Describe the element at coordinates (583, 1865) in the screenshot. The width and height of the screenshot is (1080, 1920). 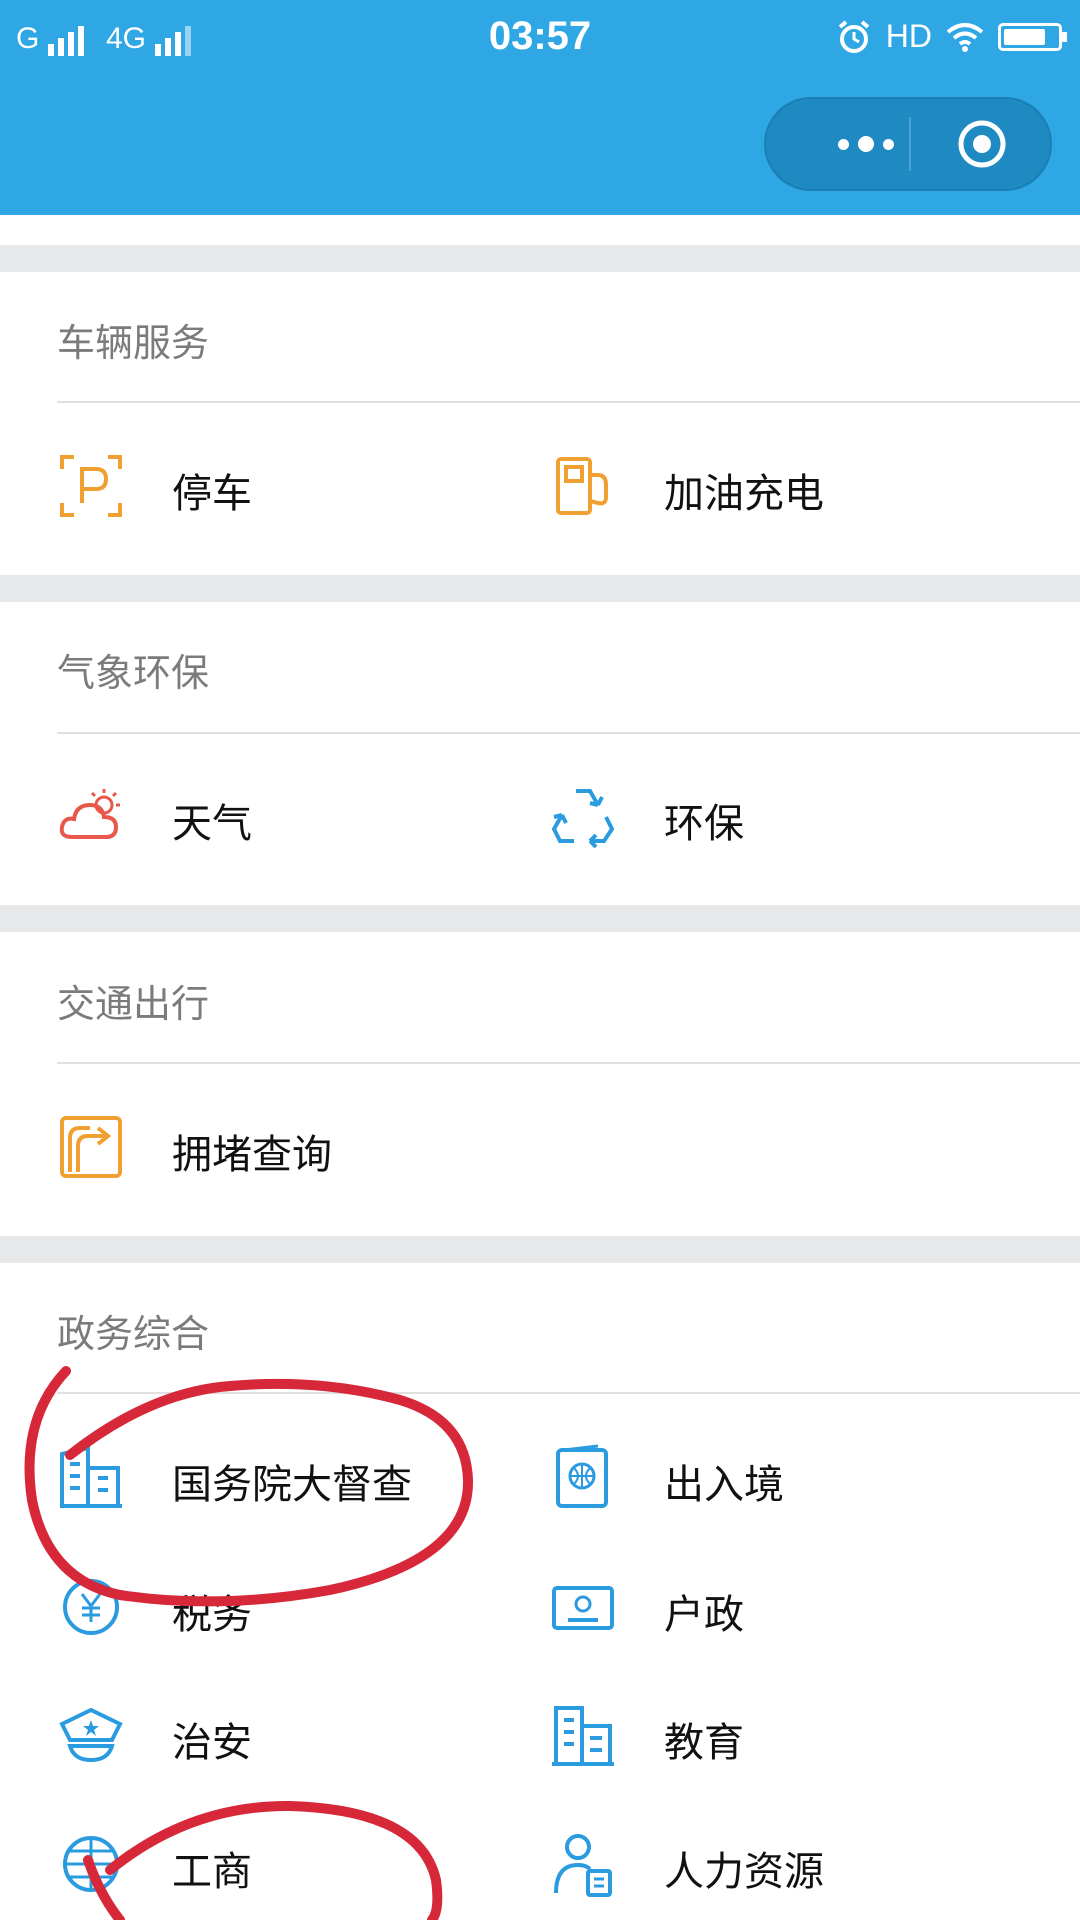
I see `person-badge-icon` at that location.